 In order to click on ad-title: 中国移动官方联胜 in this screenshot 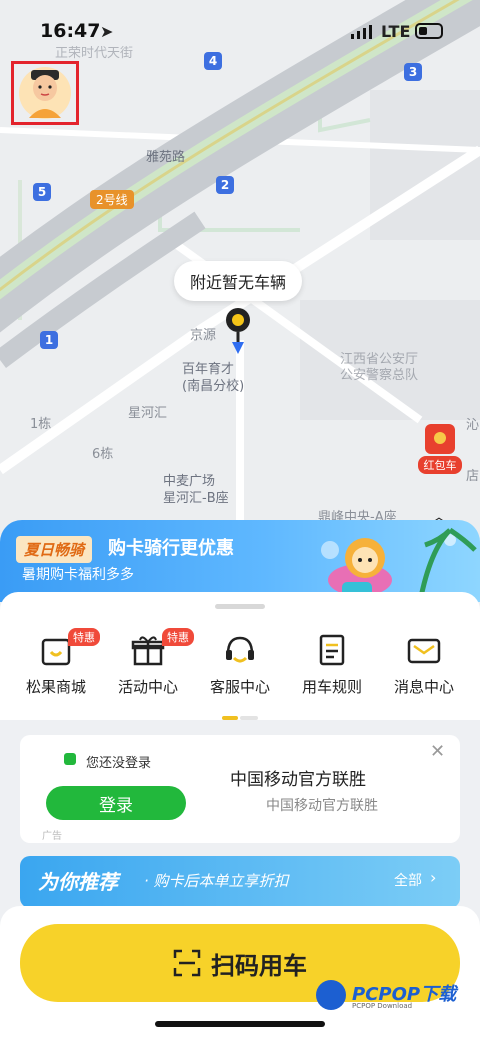, I will do `click(298, 780)`.